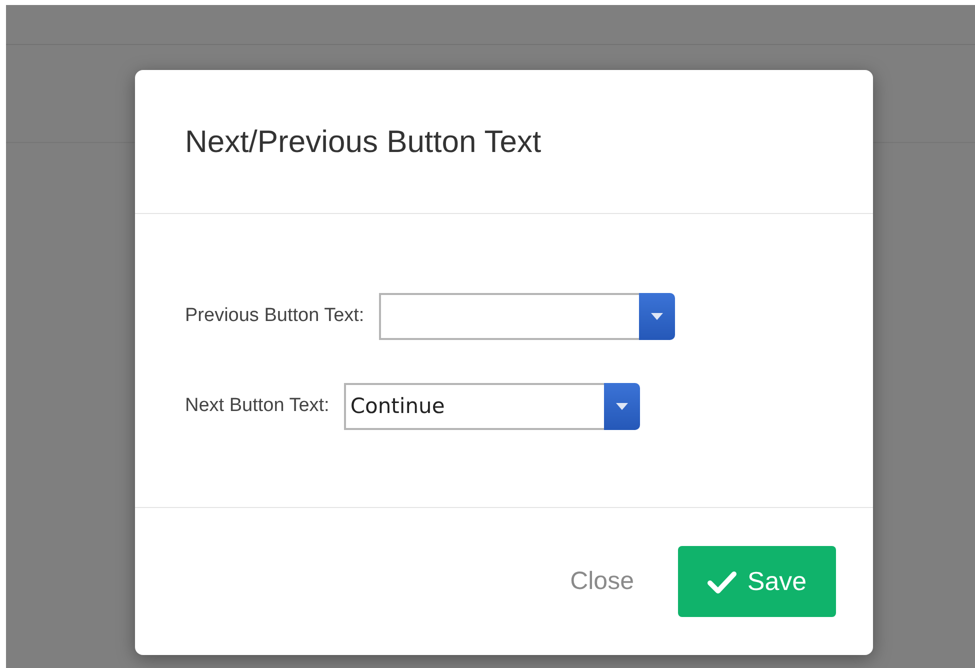  I want to click on text-field, so click(509, 316).